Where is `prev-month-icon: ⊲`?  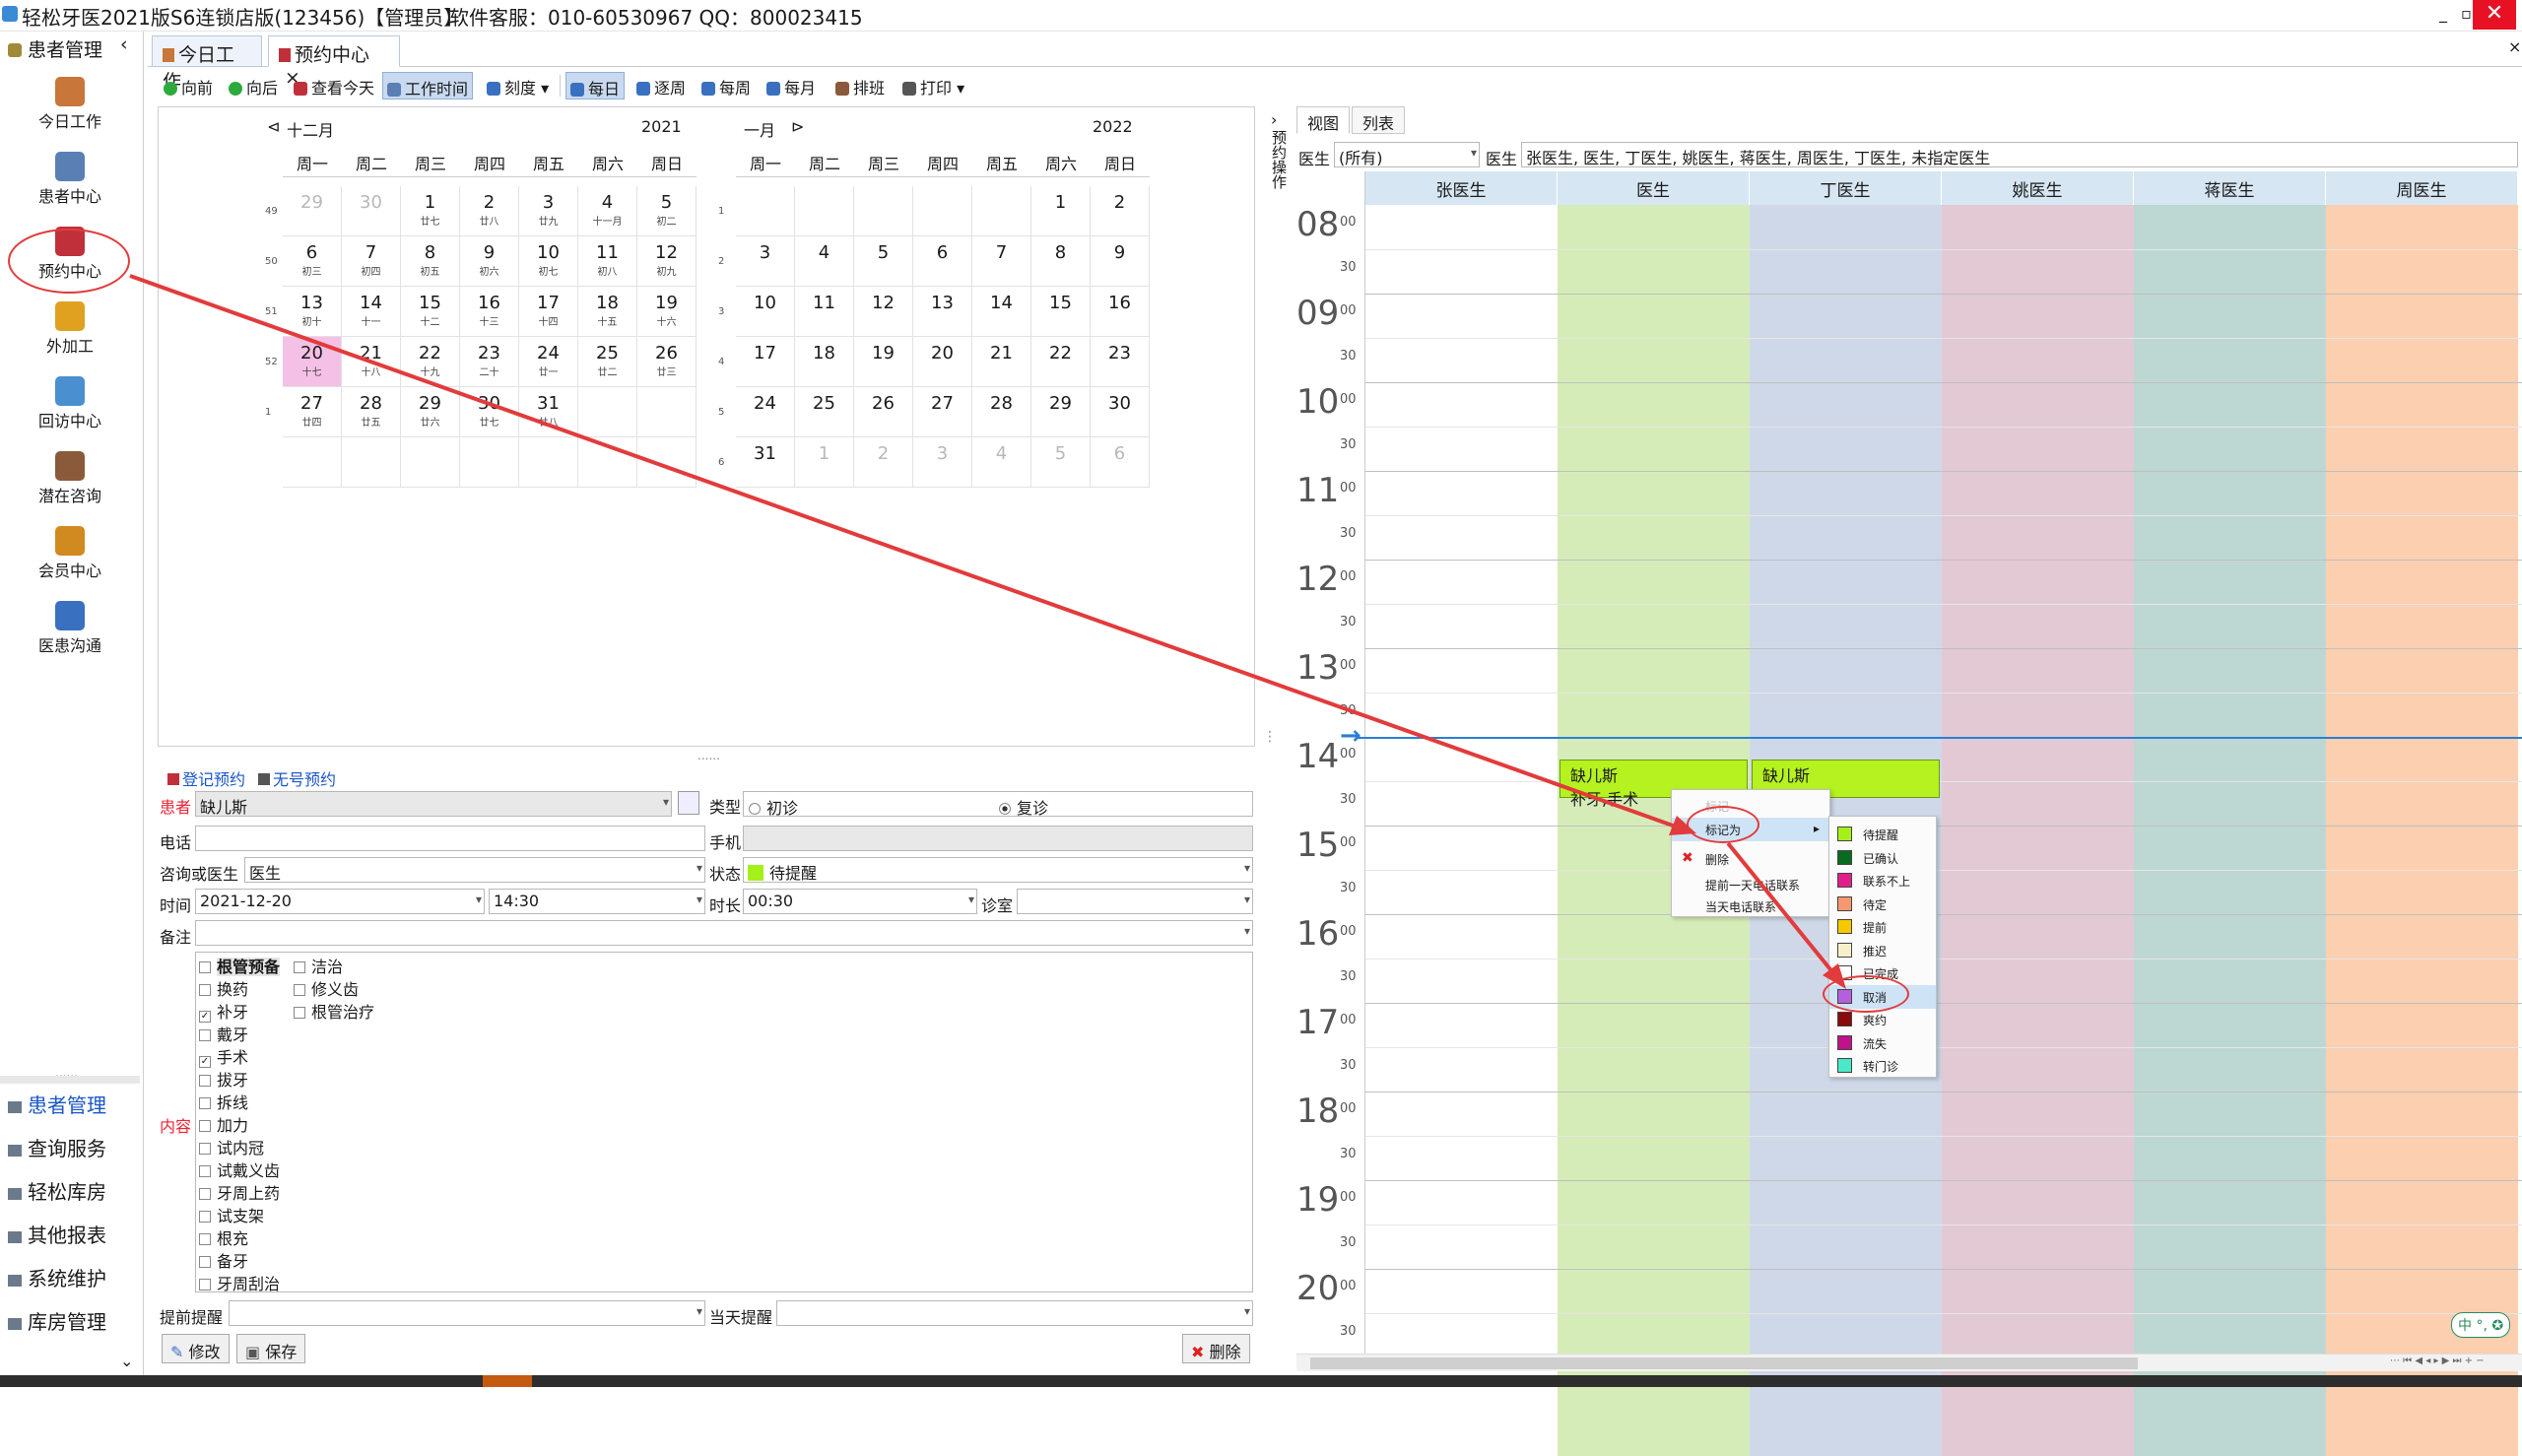
prev-month-icon: ⊲ is located at coordinates (273, 126).